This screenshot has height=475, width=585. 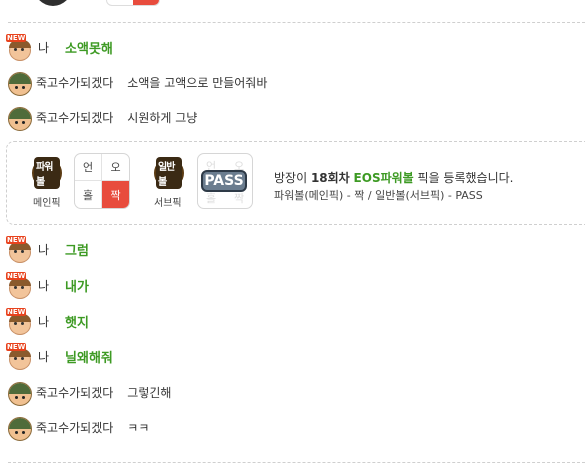 What do you see at coordinates (77, 251) in the screenshot?
I see `chat-text: 그럼` at bounding box center [77, 251].